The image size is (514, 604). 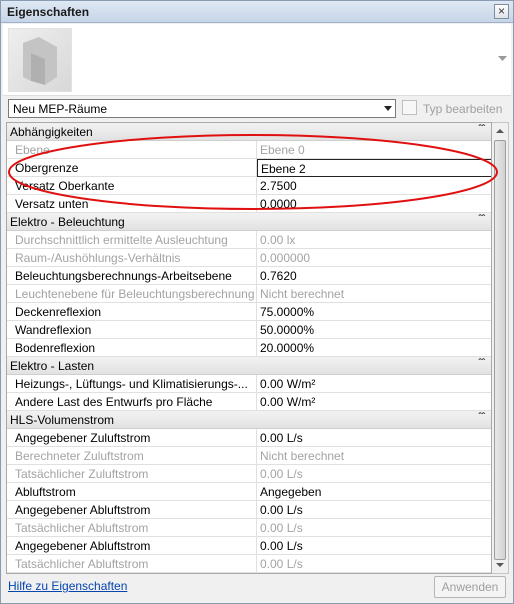 I want to click on property-value: Angegeben, so click(x=374, y=492).